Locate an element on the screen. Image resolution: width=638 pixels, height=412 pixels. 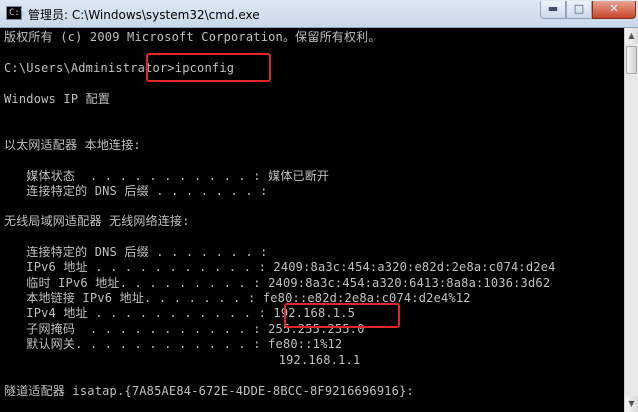
command-prompt-icon: C:\ is located at coordinates (15, 13).